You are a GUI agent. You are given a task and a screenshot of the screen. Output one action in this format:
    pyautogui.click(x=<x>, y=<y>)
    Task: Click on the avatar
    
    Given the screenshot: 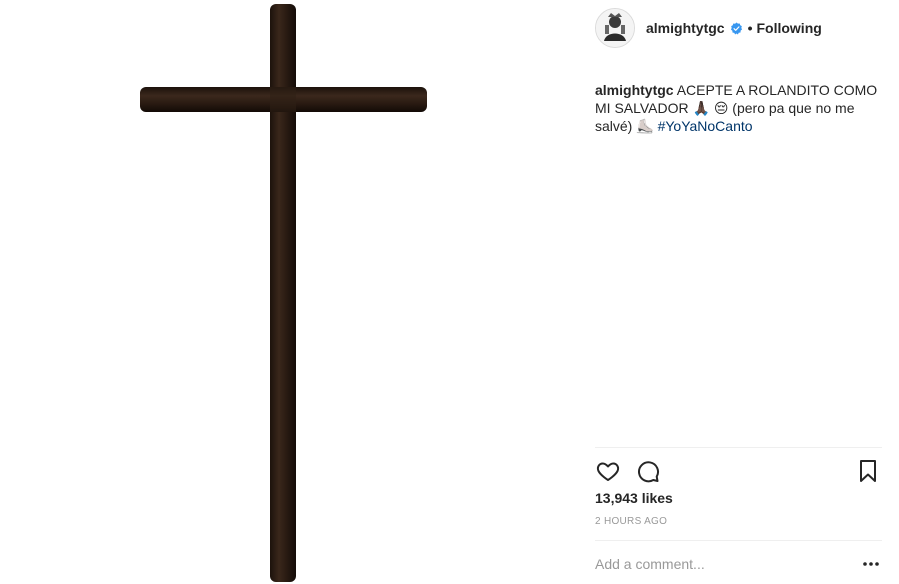 What is the action you would take?
    pyautogui.click(x=615, y=28)
    